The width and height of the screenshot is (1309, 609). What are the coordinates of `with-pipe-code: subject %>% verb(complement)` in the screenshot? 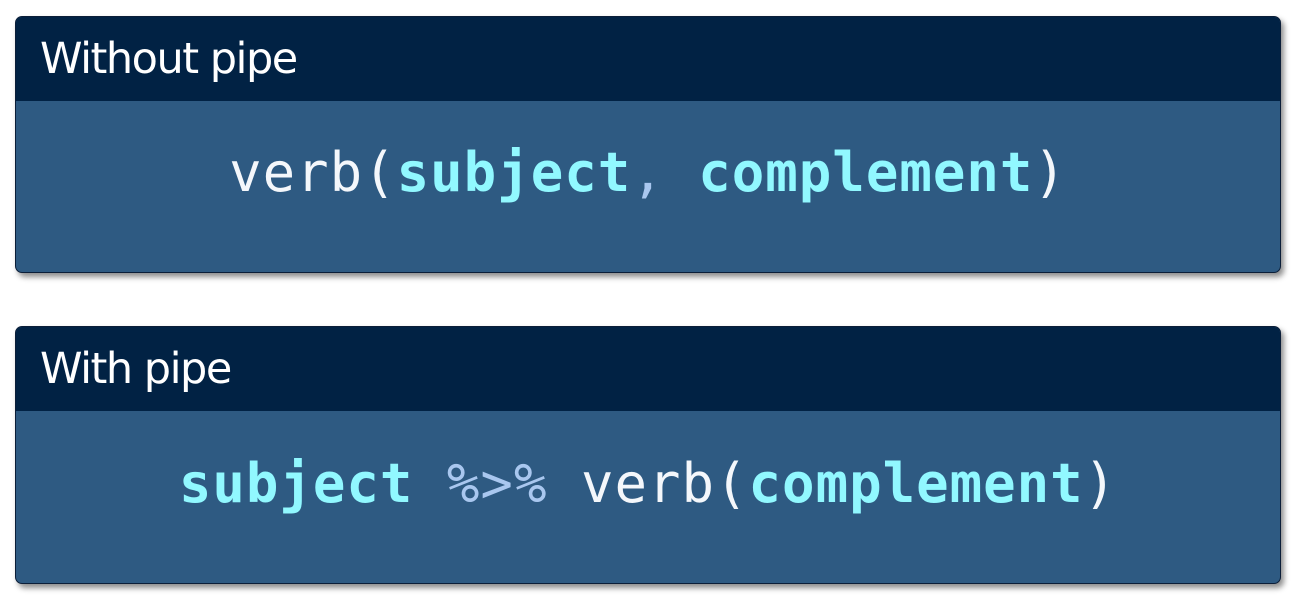 It's located at (648, 483).